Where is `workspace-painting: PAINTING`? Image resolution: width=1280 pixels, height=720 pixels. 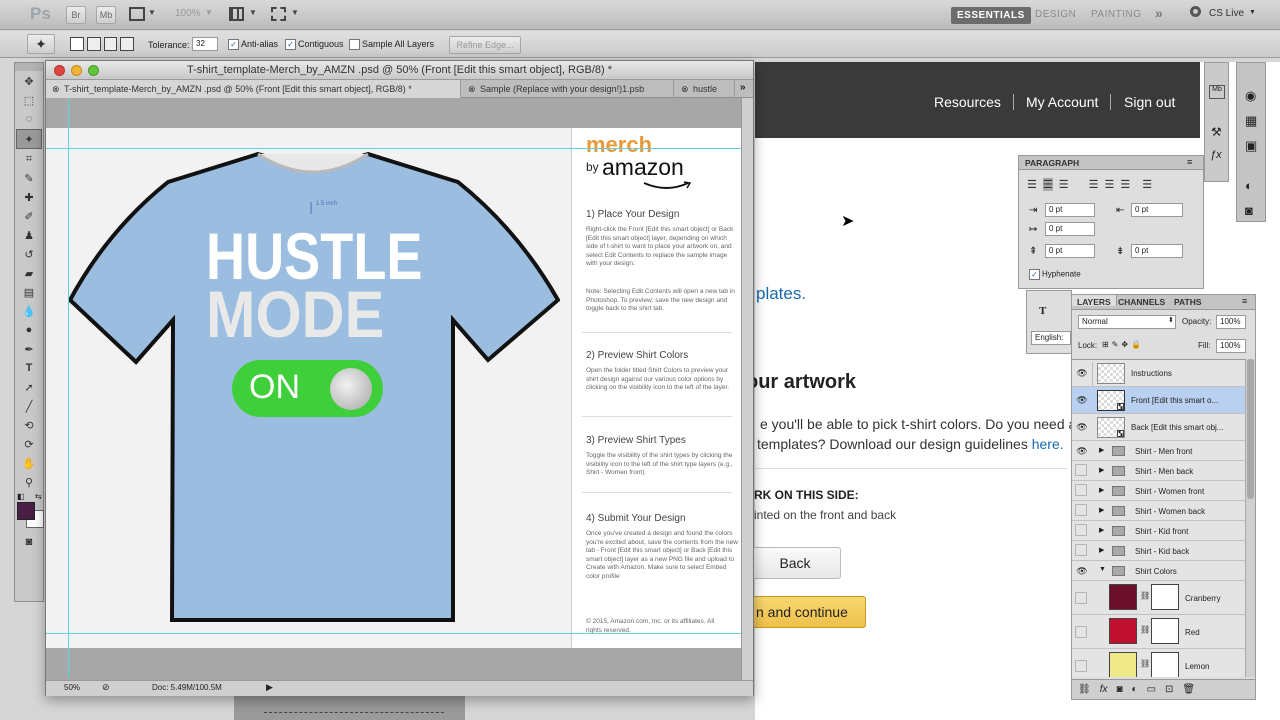
workspace-painting: PAINTING is located at coordinates (1116, 14).